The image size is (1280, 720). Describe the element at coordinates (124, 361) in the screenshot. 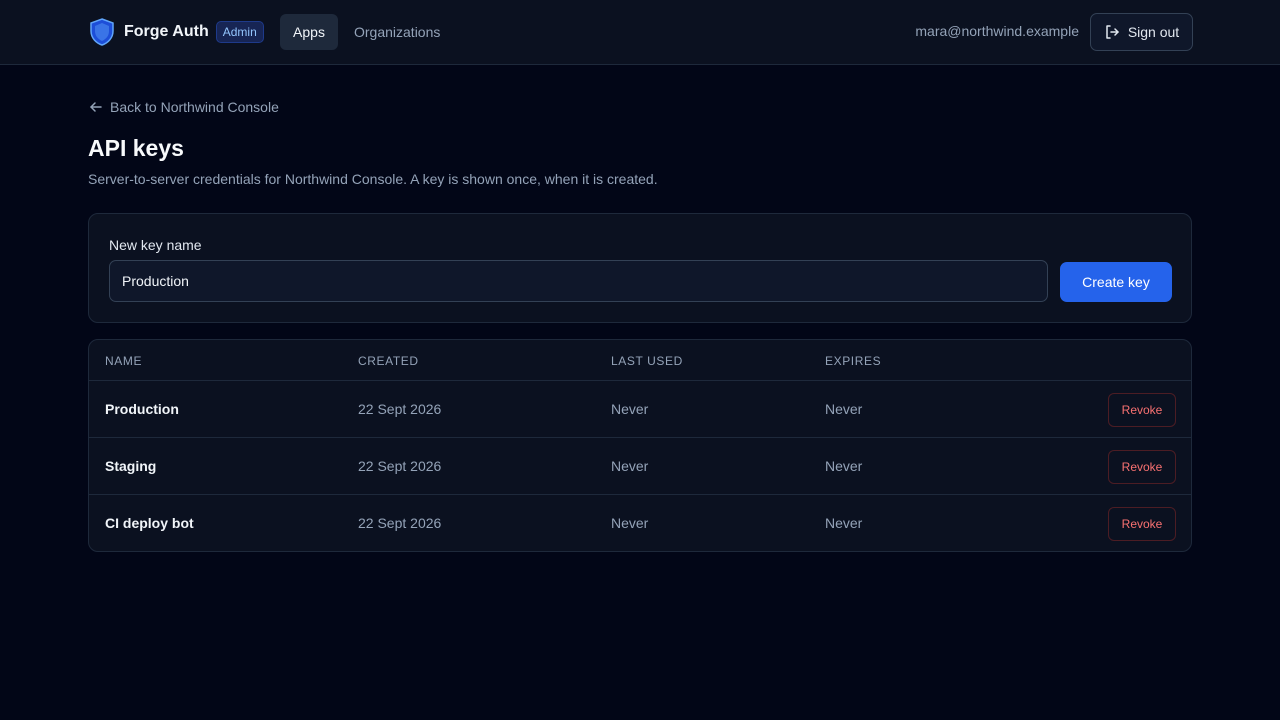

I see `column-header-name: NAME` at that location.